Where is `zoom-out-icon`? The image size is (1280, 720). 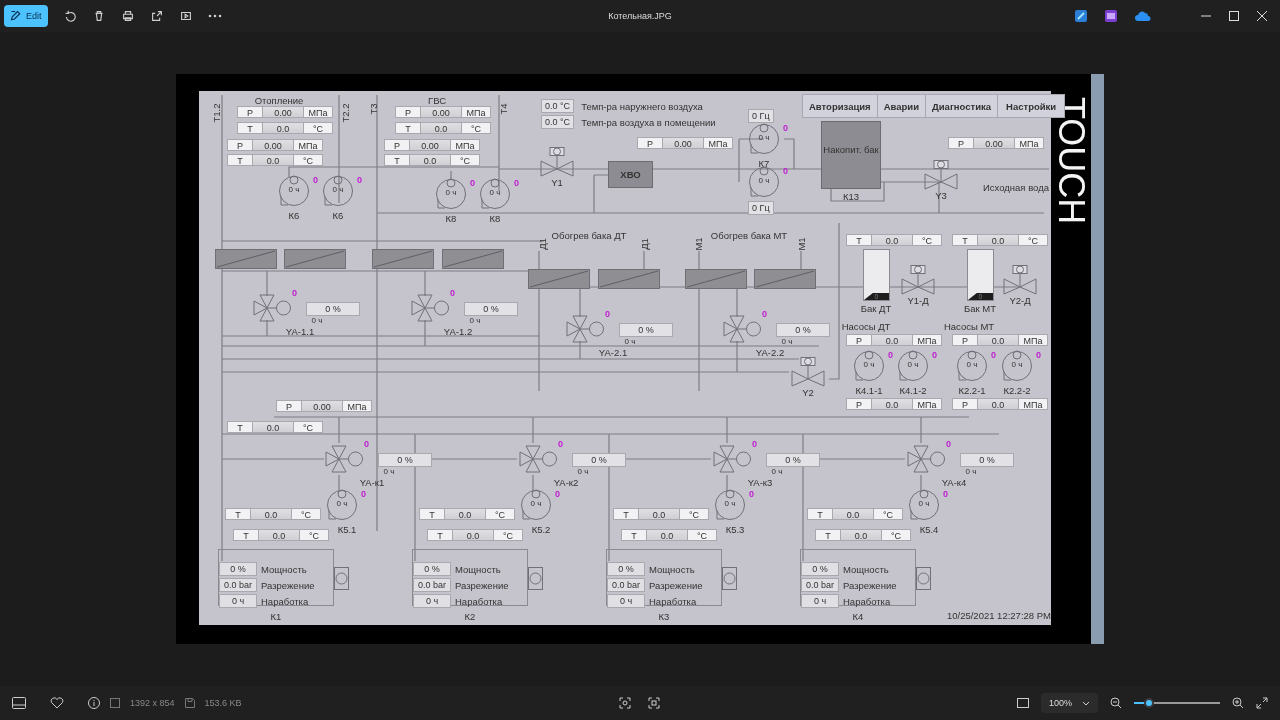
zoom-out-icon is located at coordinates (1116, 703).